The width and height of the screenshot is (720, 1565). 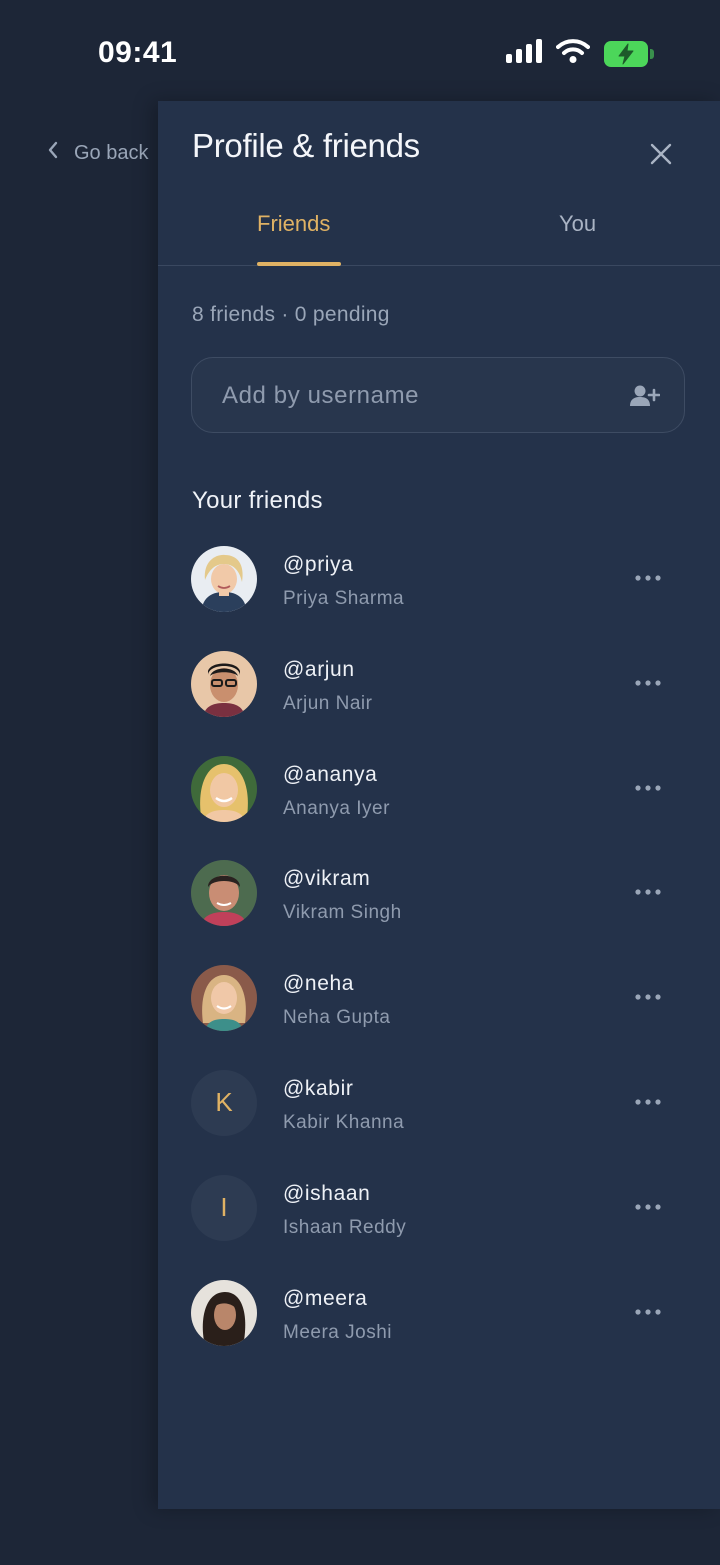 I want to click on friend-username: @priya, so click(x=318, y=564).